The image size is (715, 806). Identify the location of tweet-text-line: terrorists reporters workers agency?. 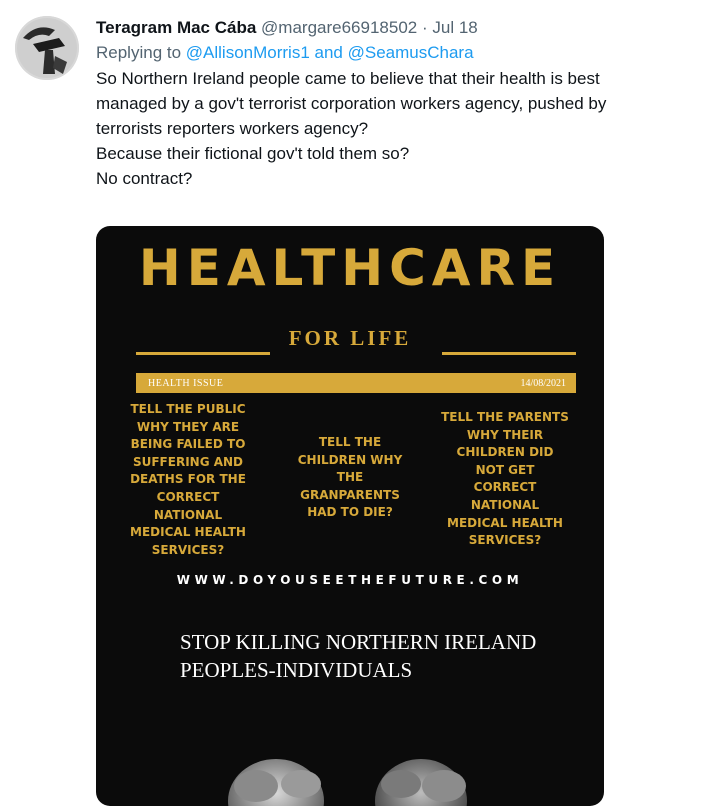
(232, 128).